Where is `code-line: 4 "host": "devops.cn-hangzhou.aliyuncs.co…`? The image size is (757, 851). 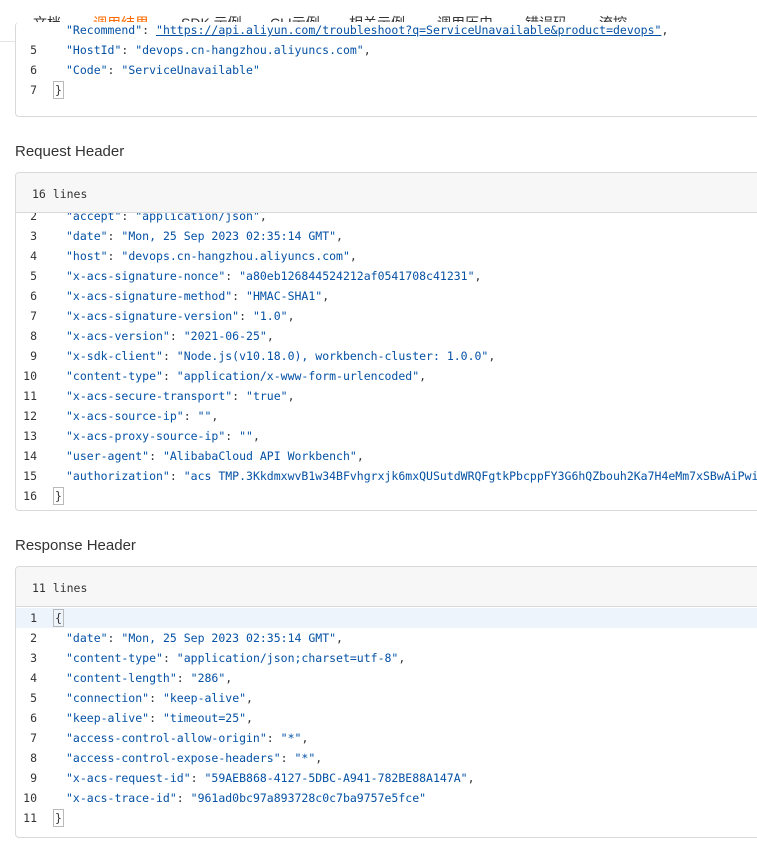
code-line: 4 "host": "devops.cn-hangzhou.aliyuncs.co… is located at coordinates (386, 256).